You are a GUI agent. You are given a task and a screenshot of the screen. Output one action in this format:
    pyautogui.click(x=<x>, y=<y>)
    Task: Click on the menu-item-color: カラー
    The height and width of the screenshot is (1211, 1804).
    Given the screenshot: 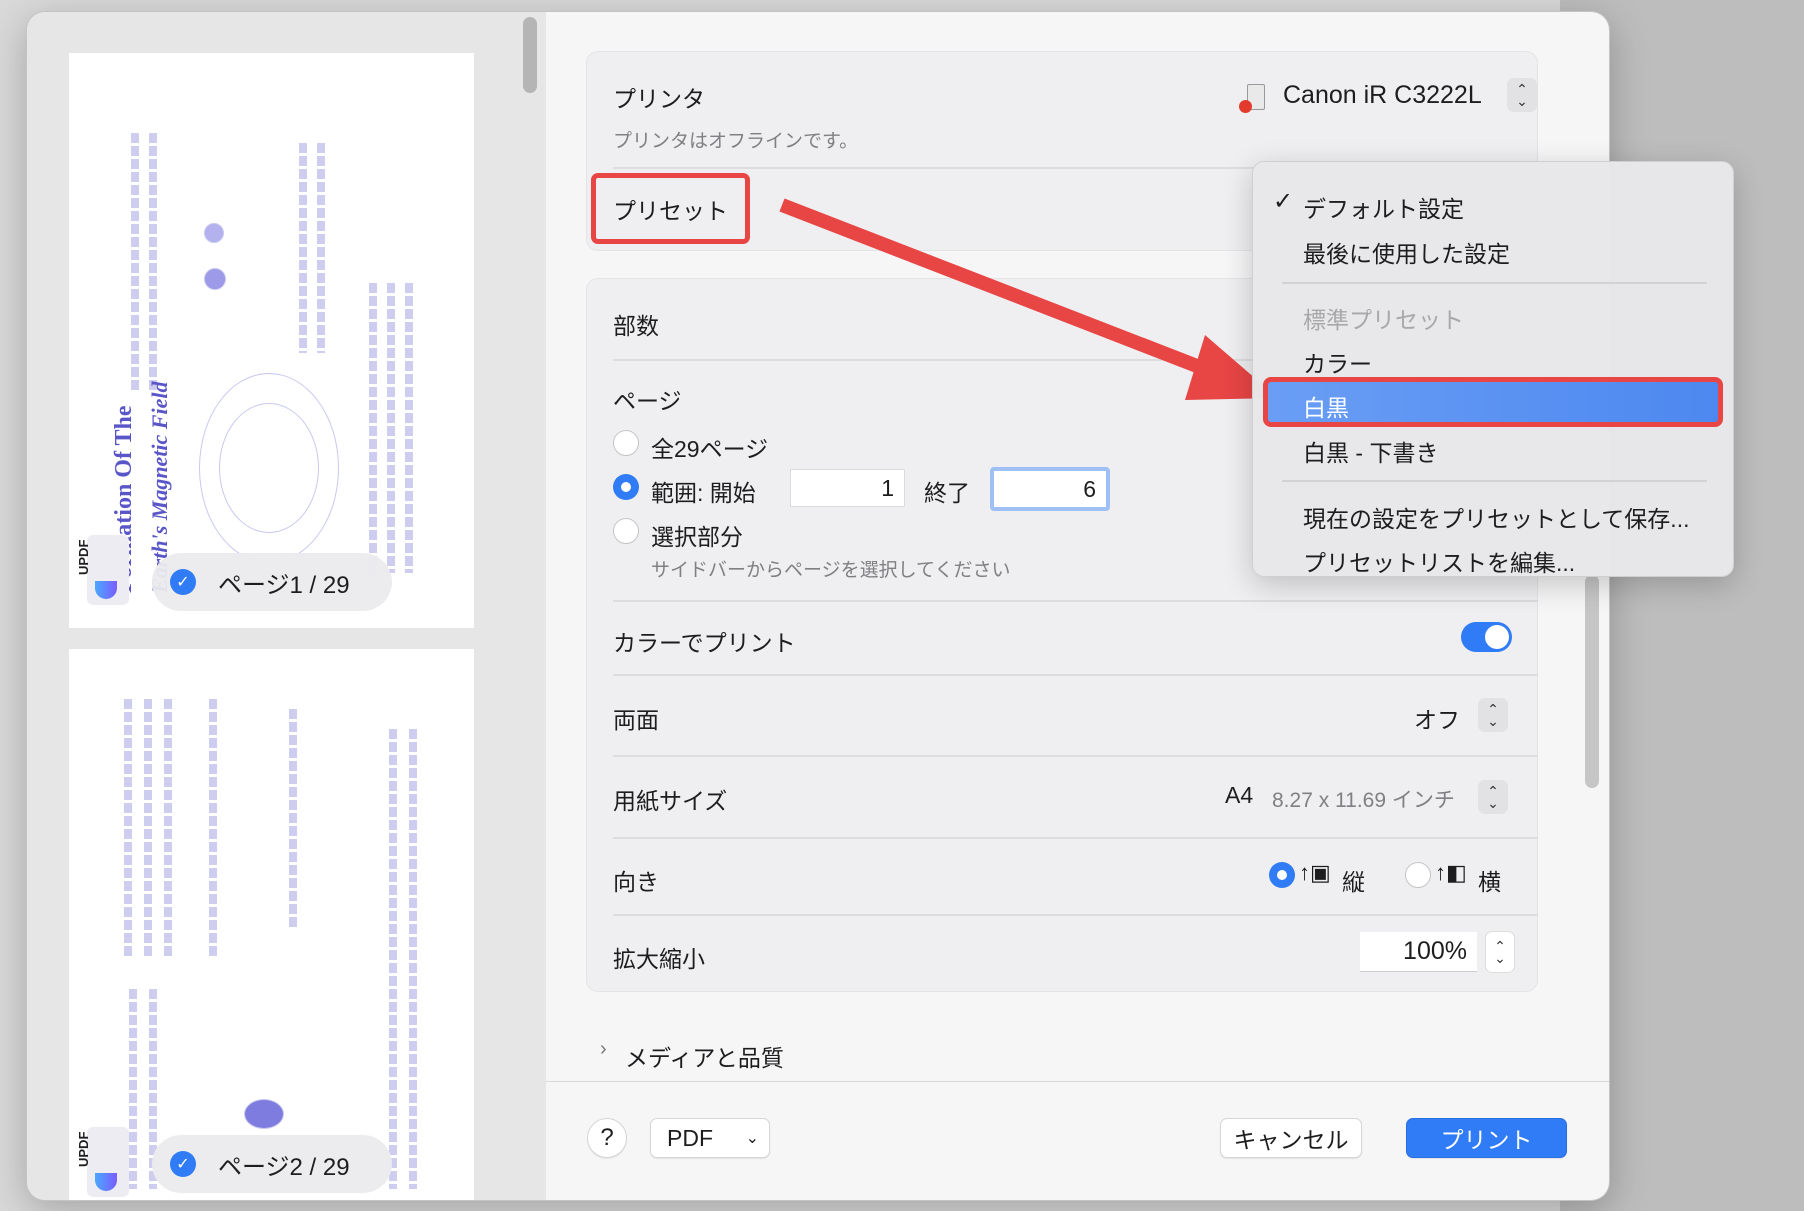 What is the action you would take?
    pyautogui.click(x=1337, y=362)
    